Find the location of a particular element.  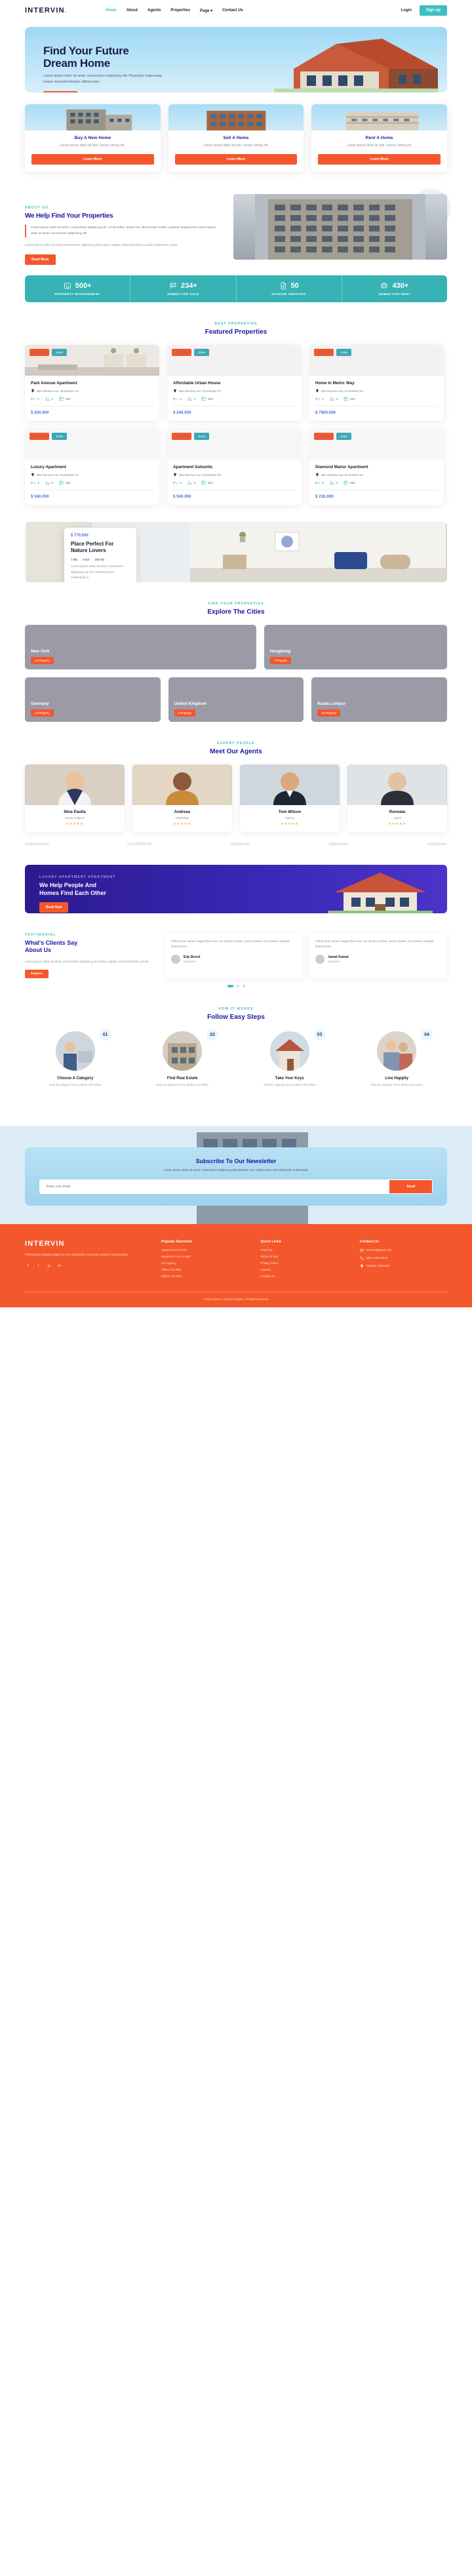

footer-contact-phone: 0812-1234-5678 is located at coordinates (403, 1258).